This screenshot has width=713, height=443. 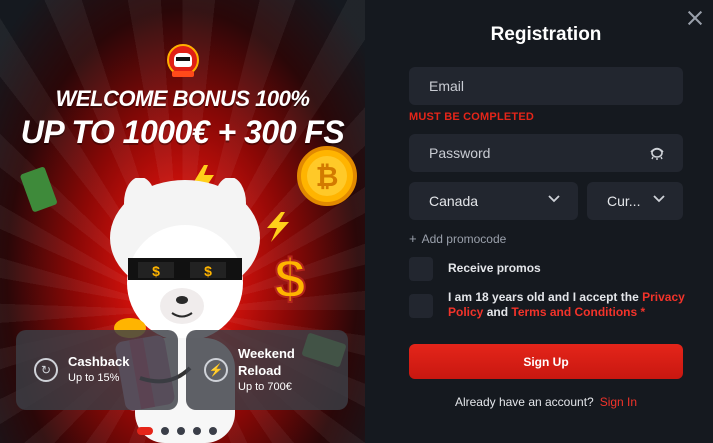 I want to click on receive-promos-checkbox, so click(x=421, y=269).